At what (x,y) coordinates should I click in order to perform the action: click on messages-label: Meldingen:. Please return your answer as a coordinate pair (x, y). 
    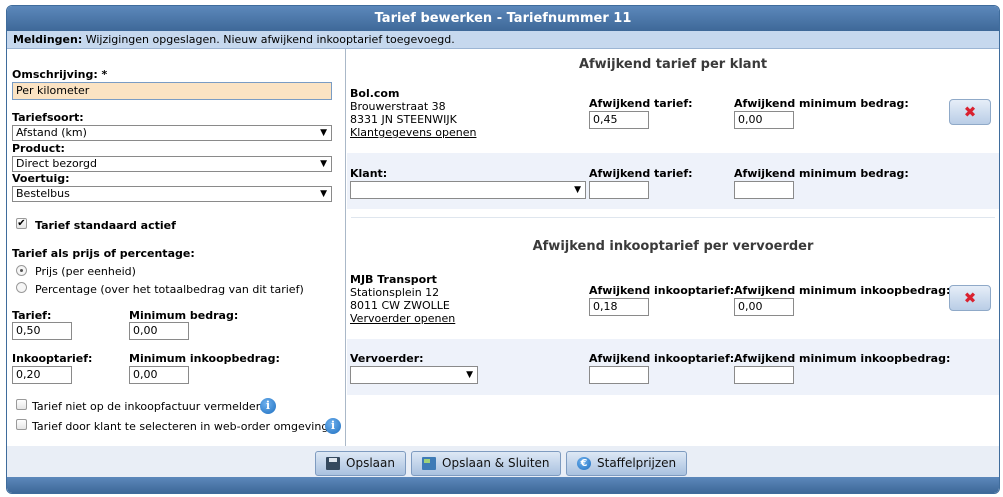
    Looking at the image, I should click on (48, 39).